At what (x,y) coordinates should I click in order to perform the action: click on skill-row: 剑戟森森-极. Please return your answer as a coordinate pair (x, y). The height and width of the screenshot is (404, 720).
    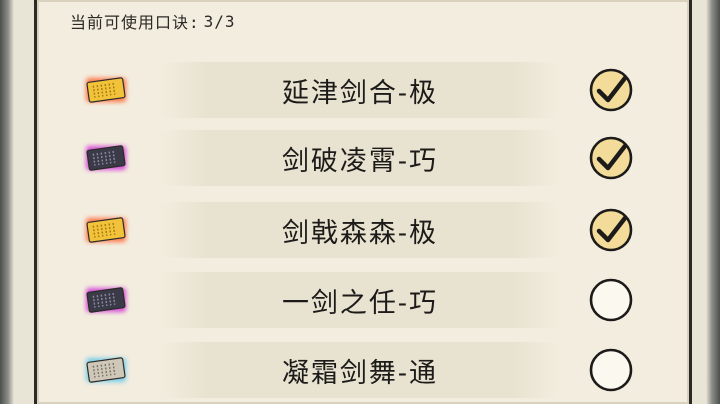
    Looking at the image, I should click on (360, 232).